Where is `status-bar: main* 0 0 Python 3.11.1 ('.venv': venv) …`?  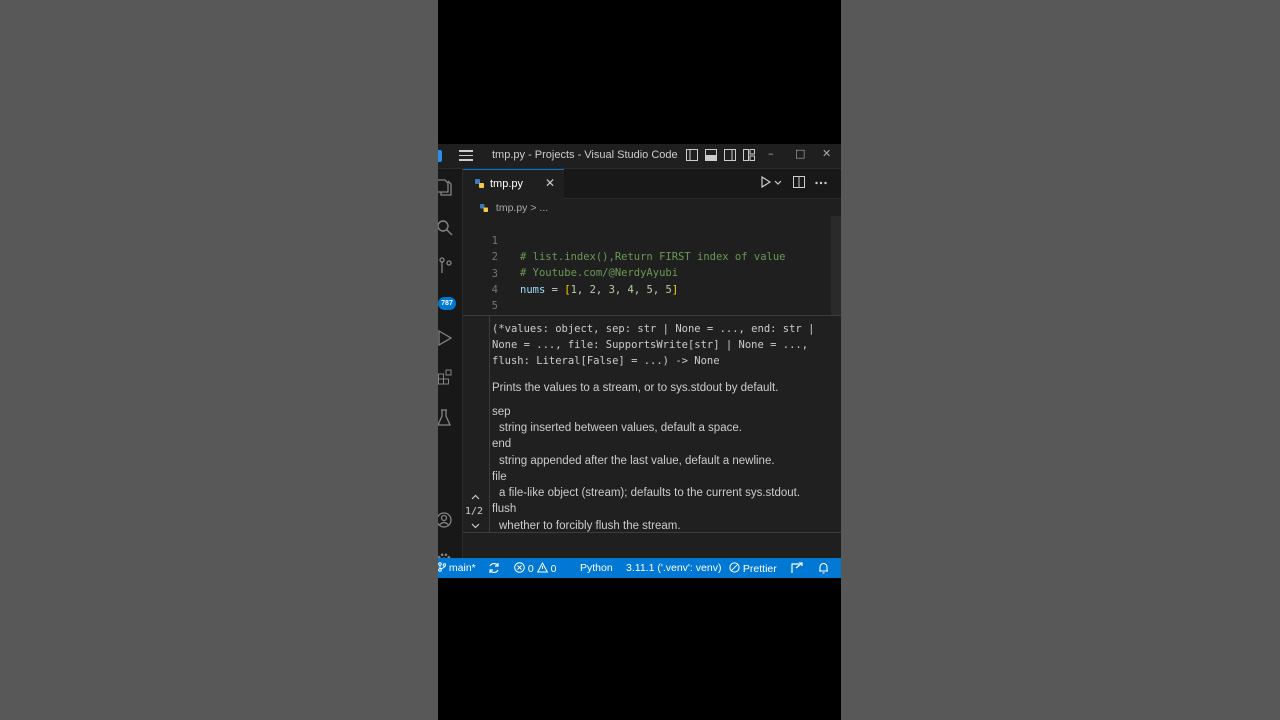
status-bar: main* 0 0 Python 3.11.1 ('.venv': venv) … is located at coordinates (639, 568).